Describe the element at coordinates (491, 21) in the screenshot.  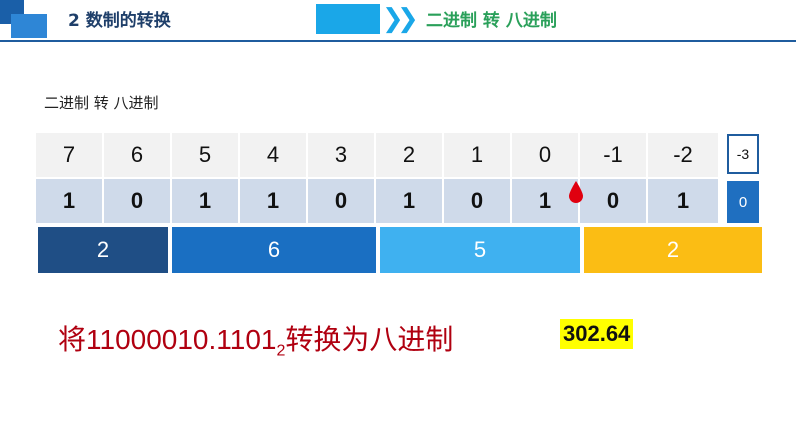
I see `section-title: 二进制 转 八进制` at that location.